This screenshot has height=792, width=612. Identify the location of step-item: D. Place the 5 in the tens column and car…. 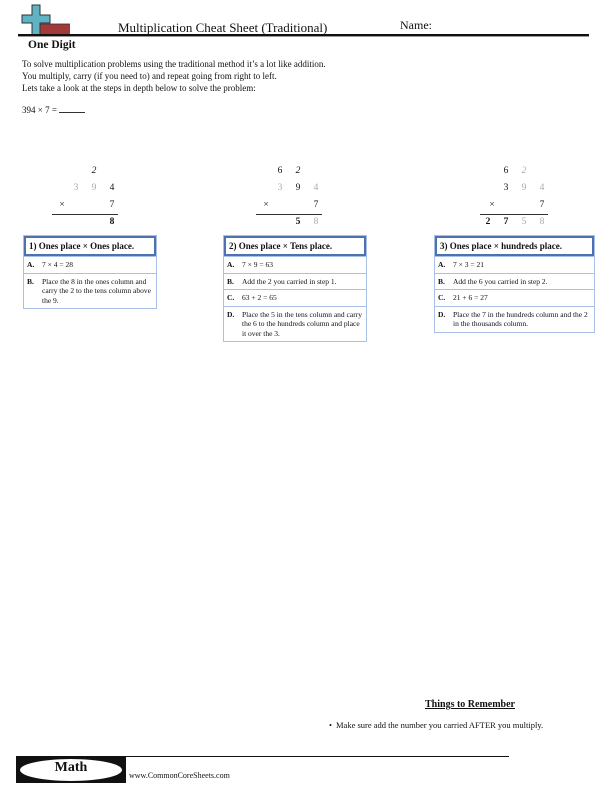
(295, 323).